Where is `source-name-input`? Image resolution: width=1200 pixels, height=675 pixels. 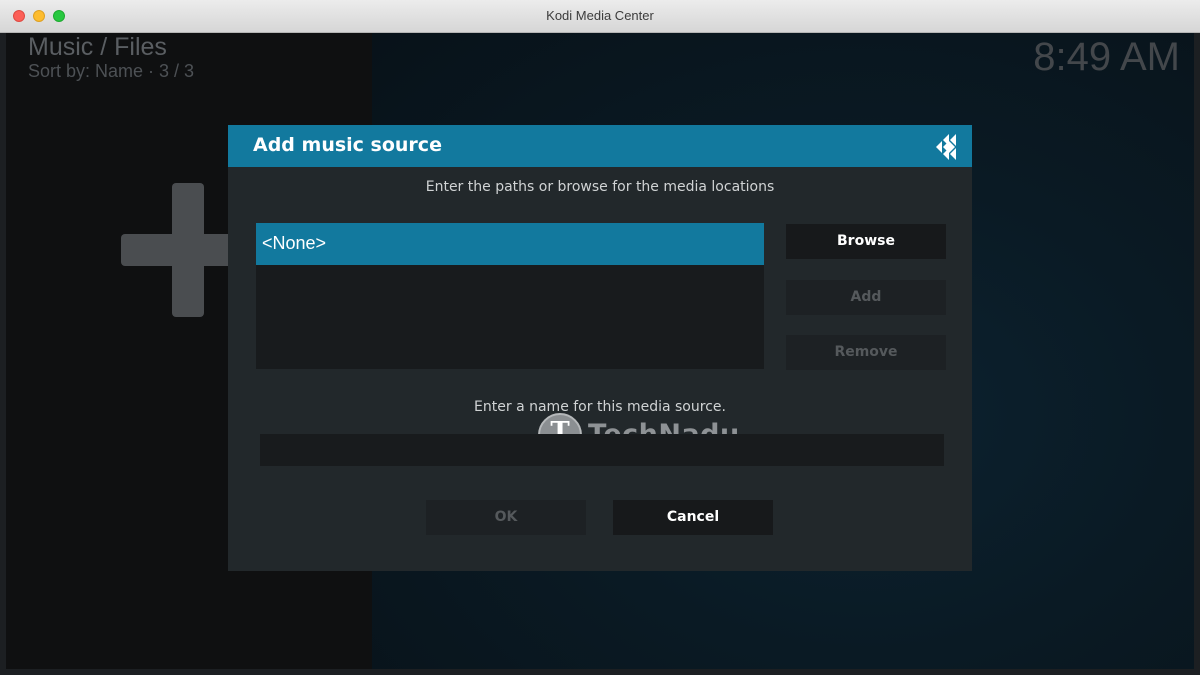
source-name-input is located at coordinates (602, 450).